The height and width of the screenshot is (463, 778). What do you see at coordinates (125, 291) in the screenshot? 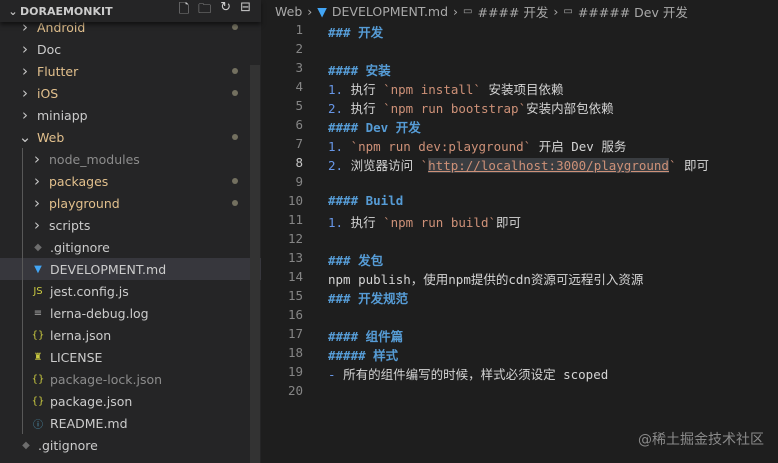
I see `tree-item: JS jest.config.js` at bounding box center [125, 291].